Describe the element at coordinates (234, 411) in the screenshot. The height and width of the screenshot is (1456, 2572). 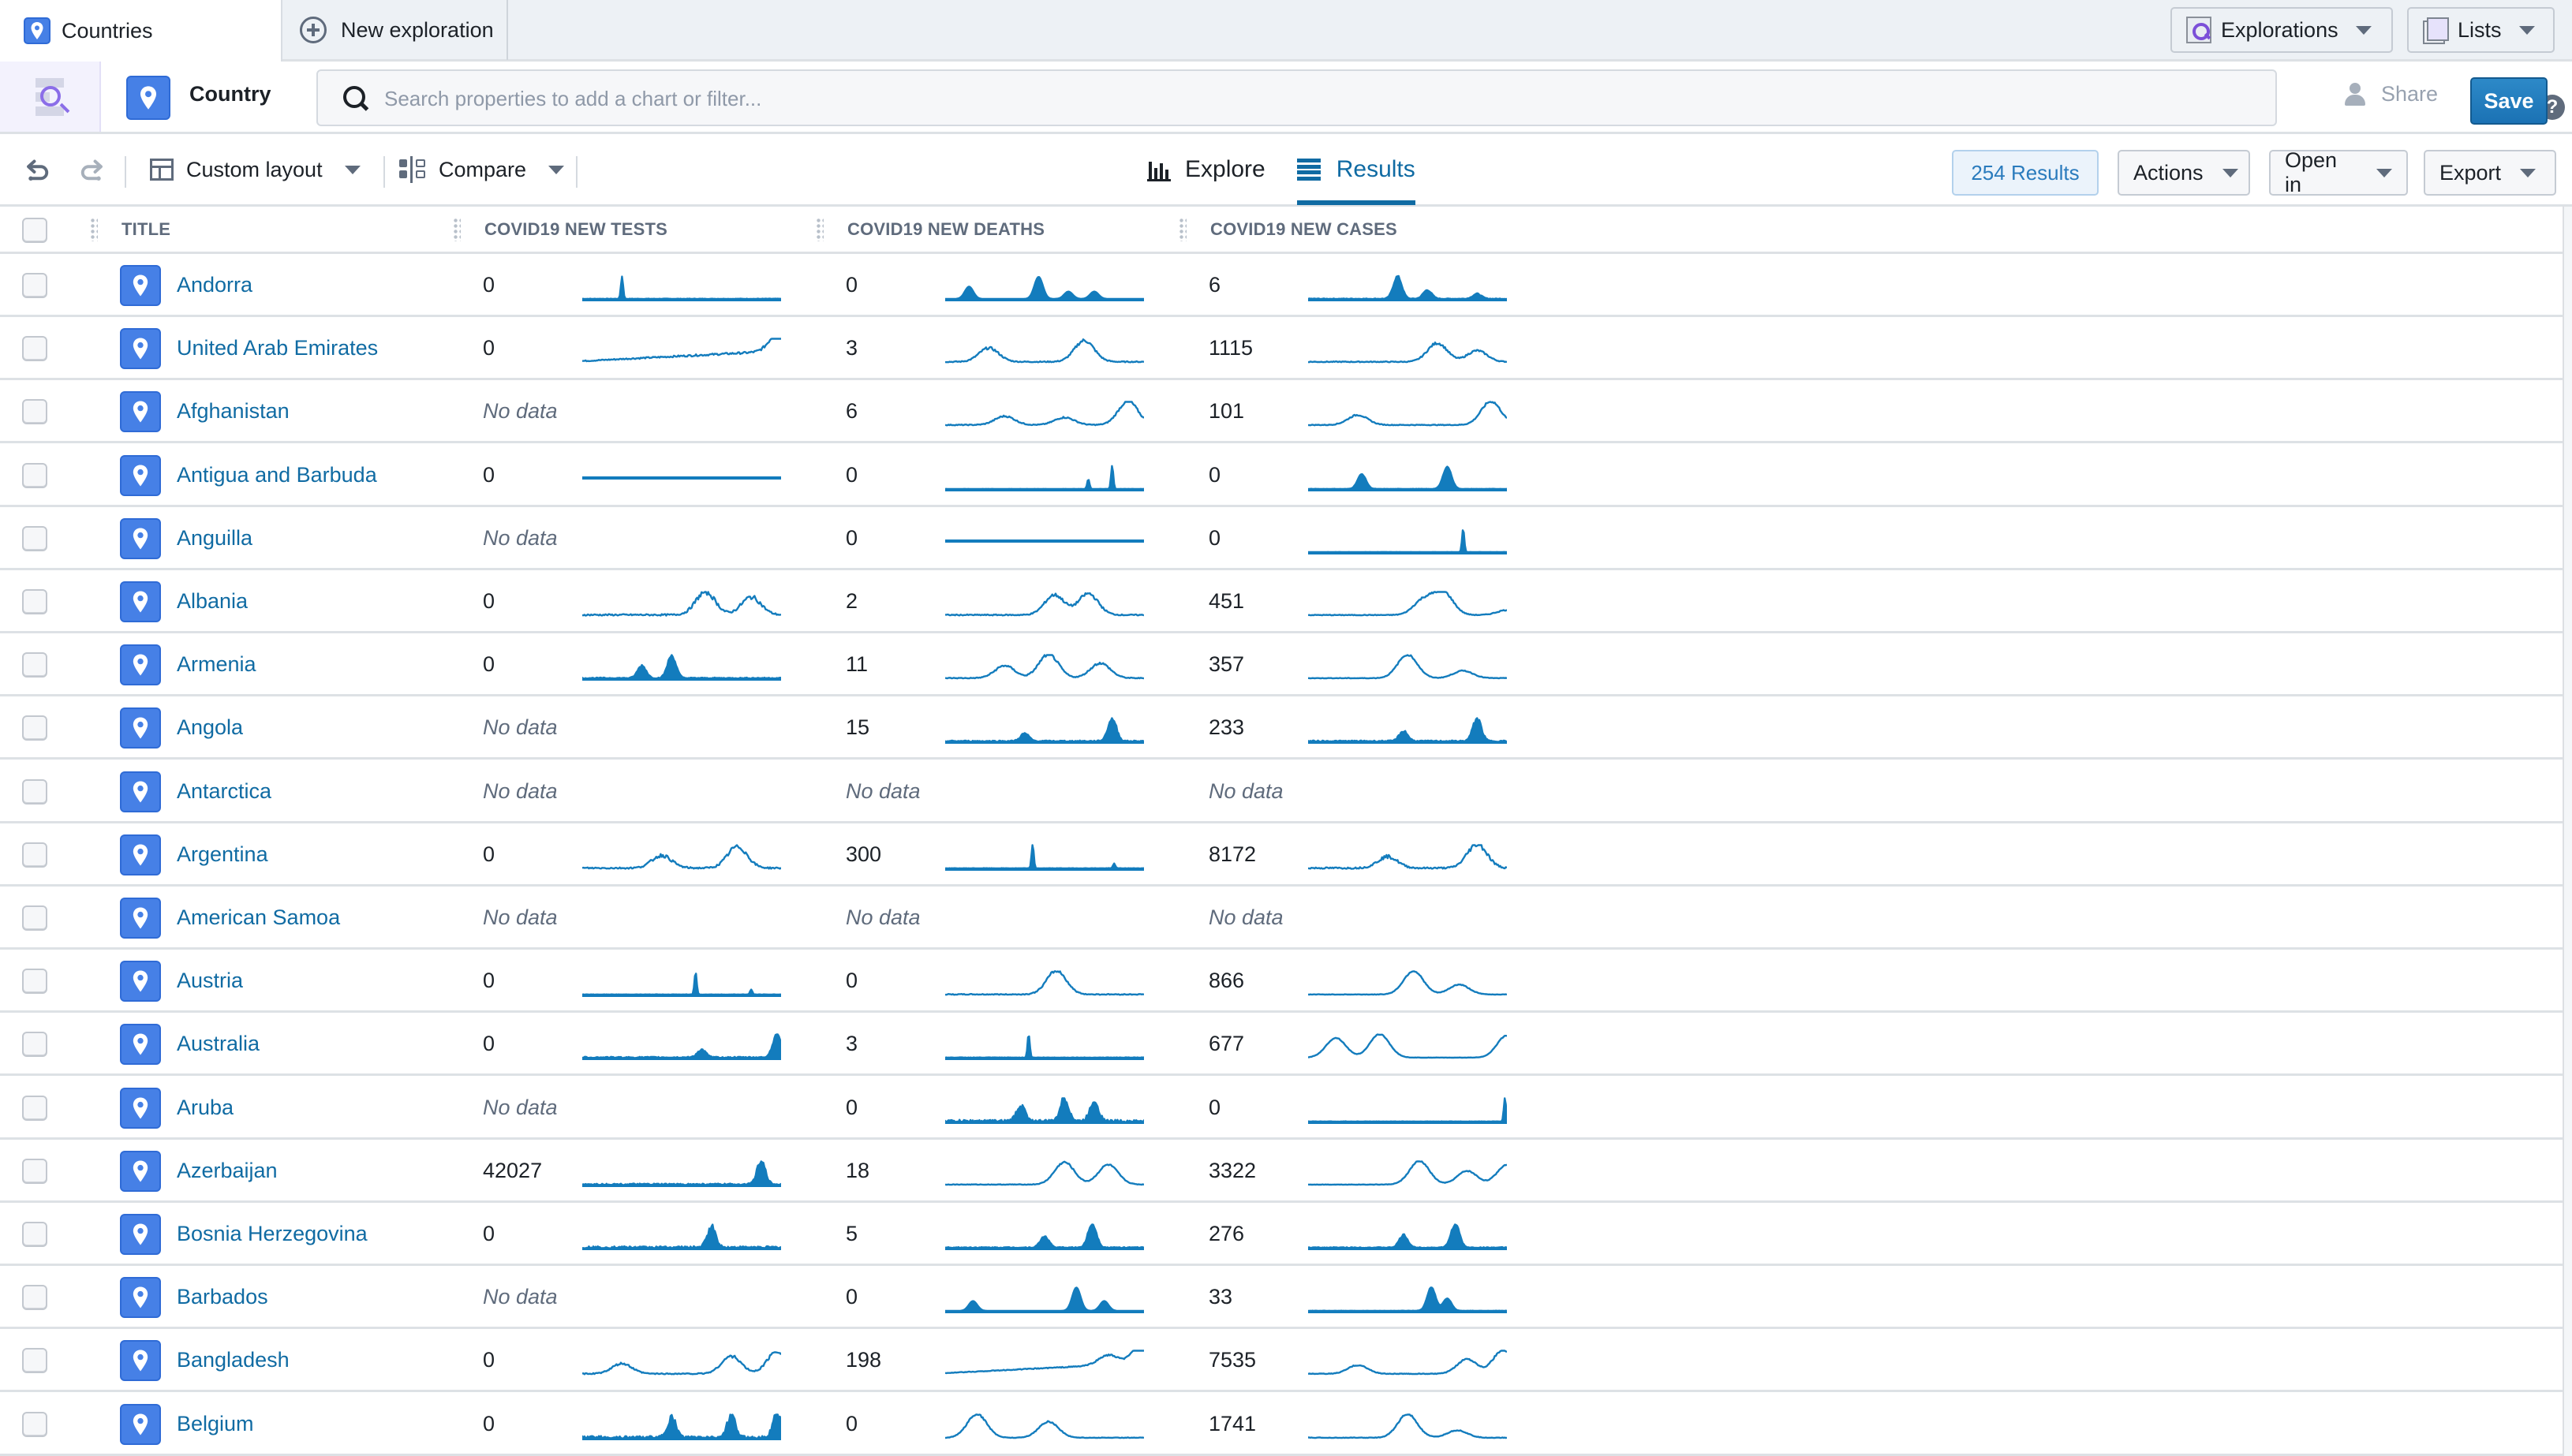
I see `country-link: Afghanistan` at that location.